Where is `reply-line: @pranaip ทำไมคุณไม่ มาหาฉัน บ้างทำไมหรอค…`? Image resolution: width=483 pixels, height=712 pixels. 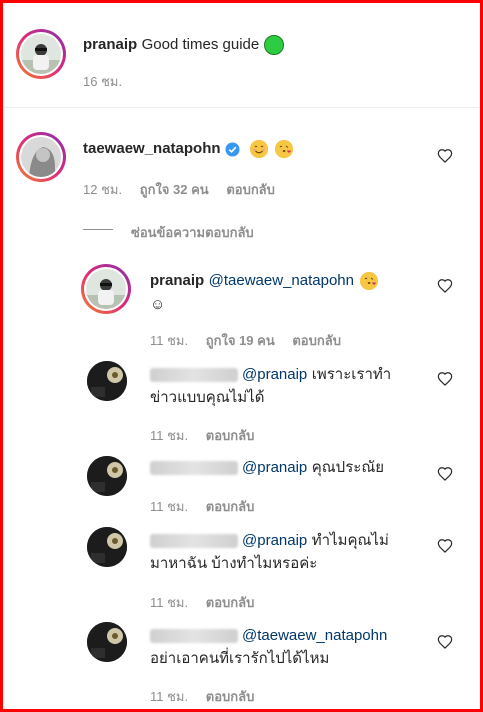 reply-line: @pranaip ทำไมคุณไม่ มาหาฉัน บ้างทำไมหรอค… is located at coordinates (285, 552).